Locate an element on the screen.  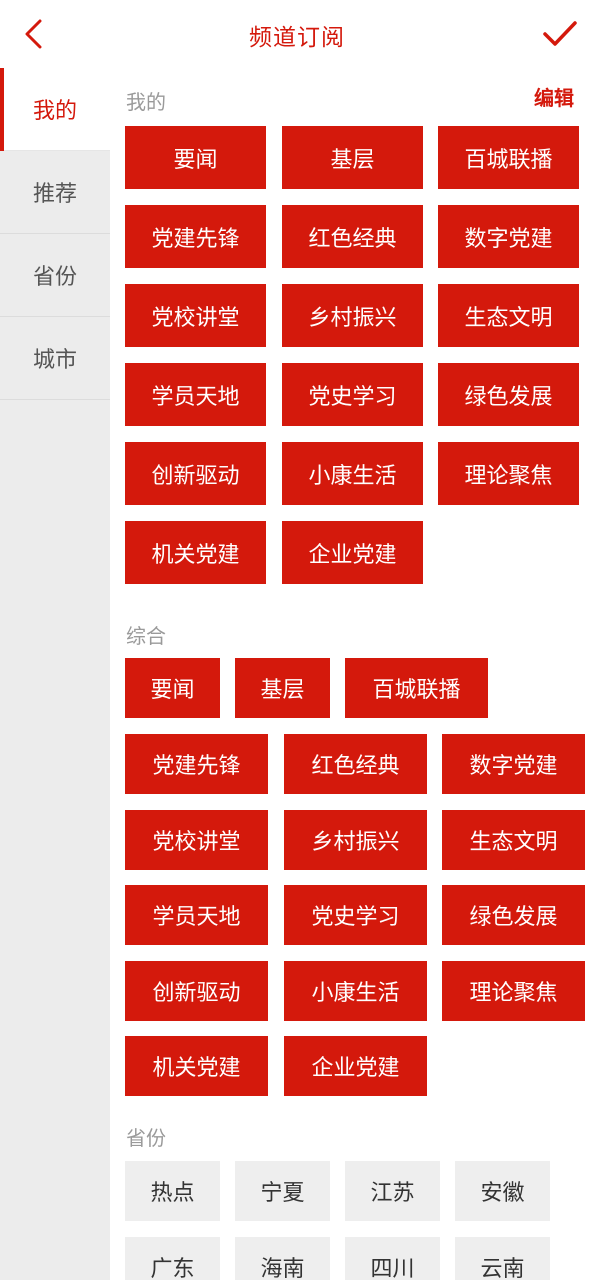
top-bar: 频道订阅 is located at coordinates (297, 34).